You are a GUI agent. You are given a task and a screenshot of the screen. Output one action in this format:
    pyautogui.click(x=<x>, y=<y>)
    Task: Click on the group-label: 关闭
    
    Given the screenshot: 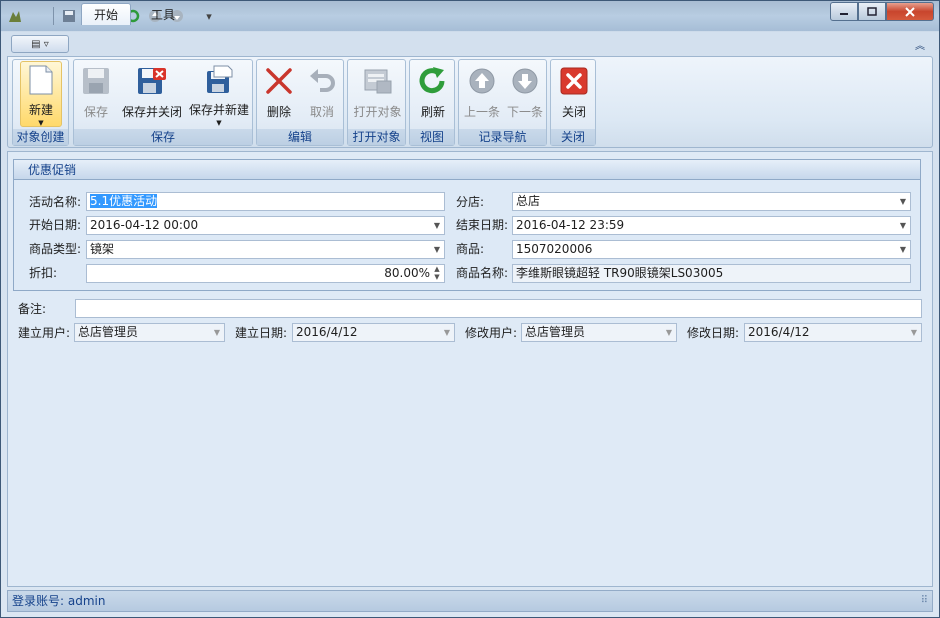 What is the action you would take?
    pyautogui.click(x=573, y=137)
    